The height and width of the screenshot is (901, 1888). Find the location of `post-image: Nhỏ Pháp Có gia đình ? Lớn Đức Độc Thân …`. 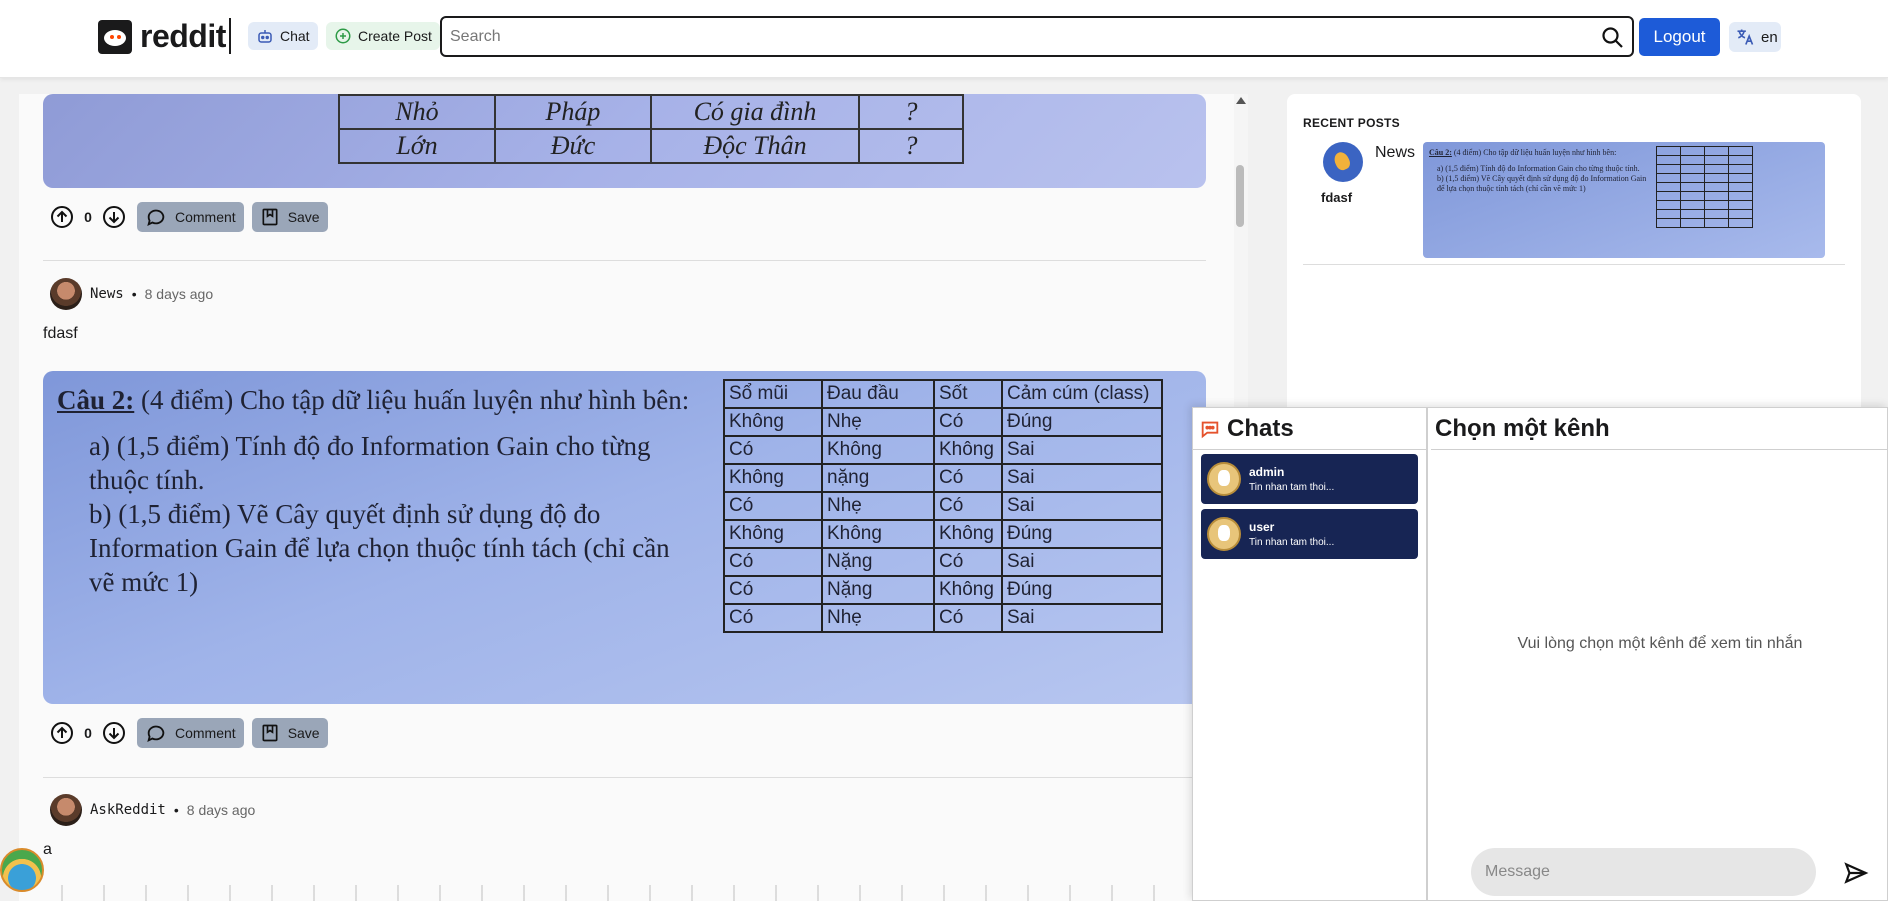

post-image: Nhỏ Pháp Có gia đình ? Lớn Đức Độc Thân … is located at coordinates (624, 141).